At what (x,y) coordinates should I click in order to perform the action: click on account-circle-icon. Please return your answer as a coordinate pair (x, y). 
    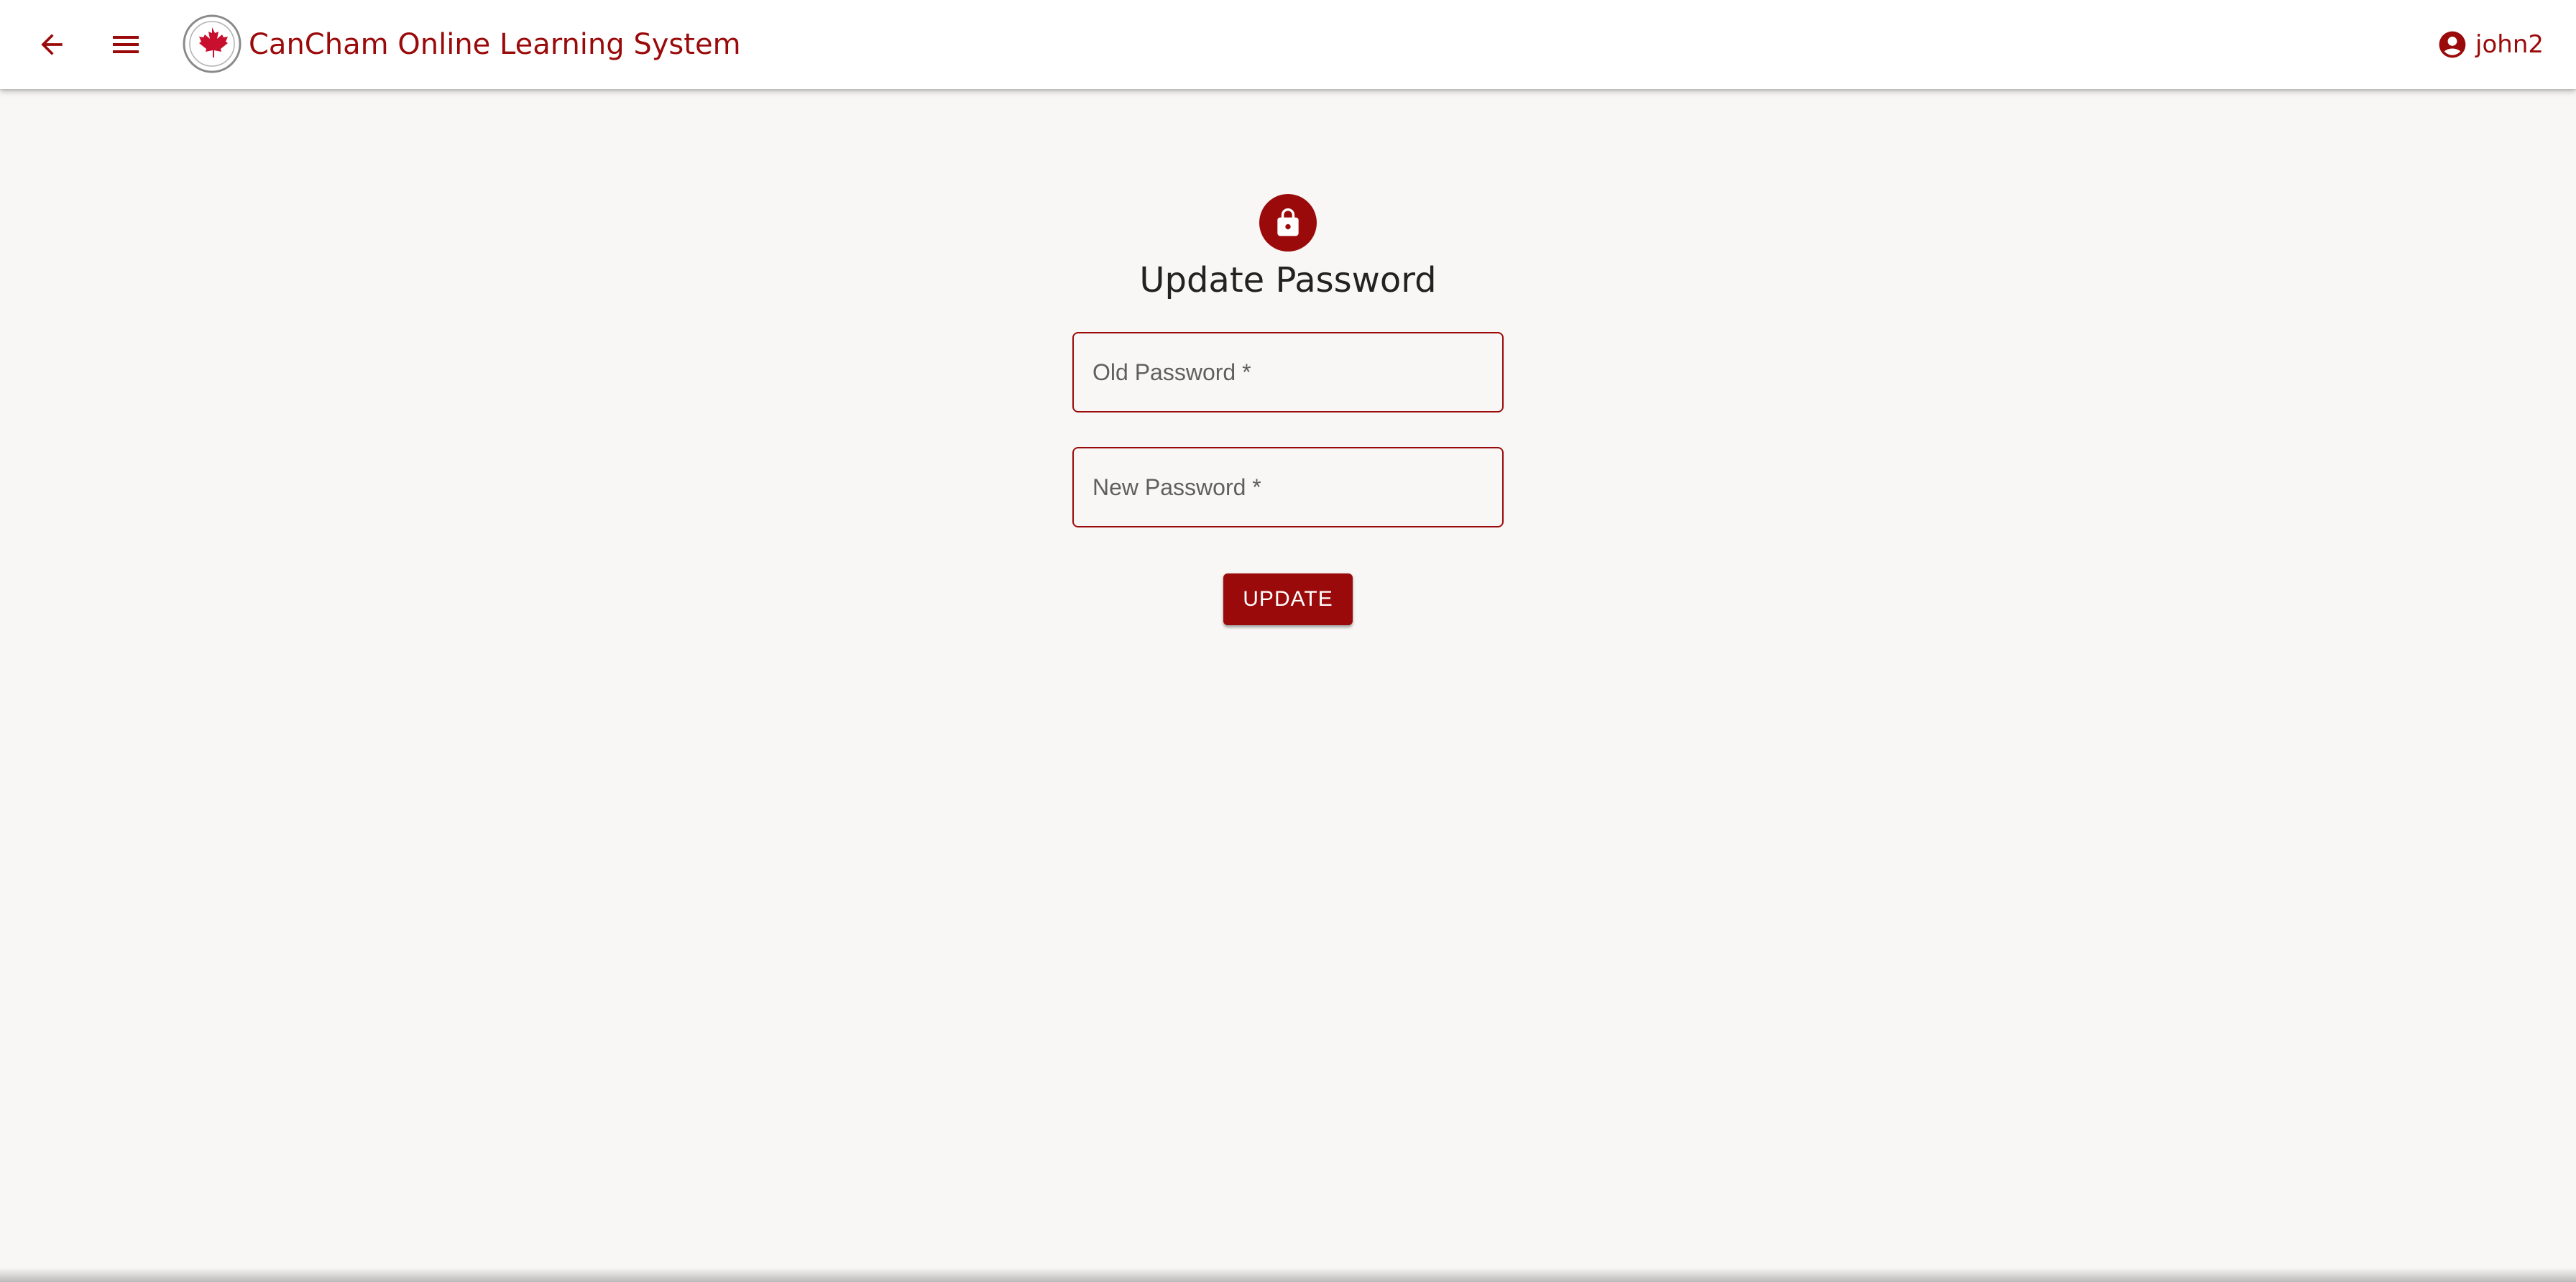
    Looking at the image, I should click on (2452, 44).